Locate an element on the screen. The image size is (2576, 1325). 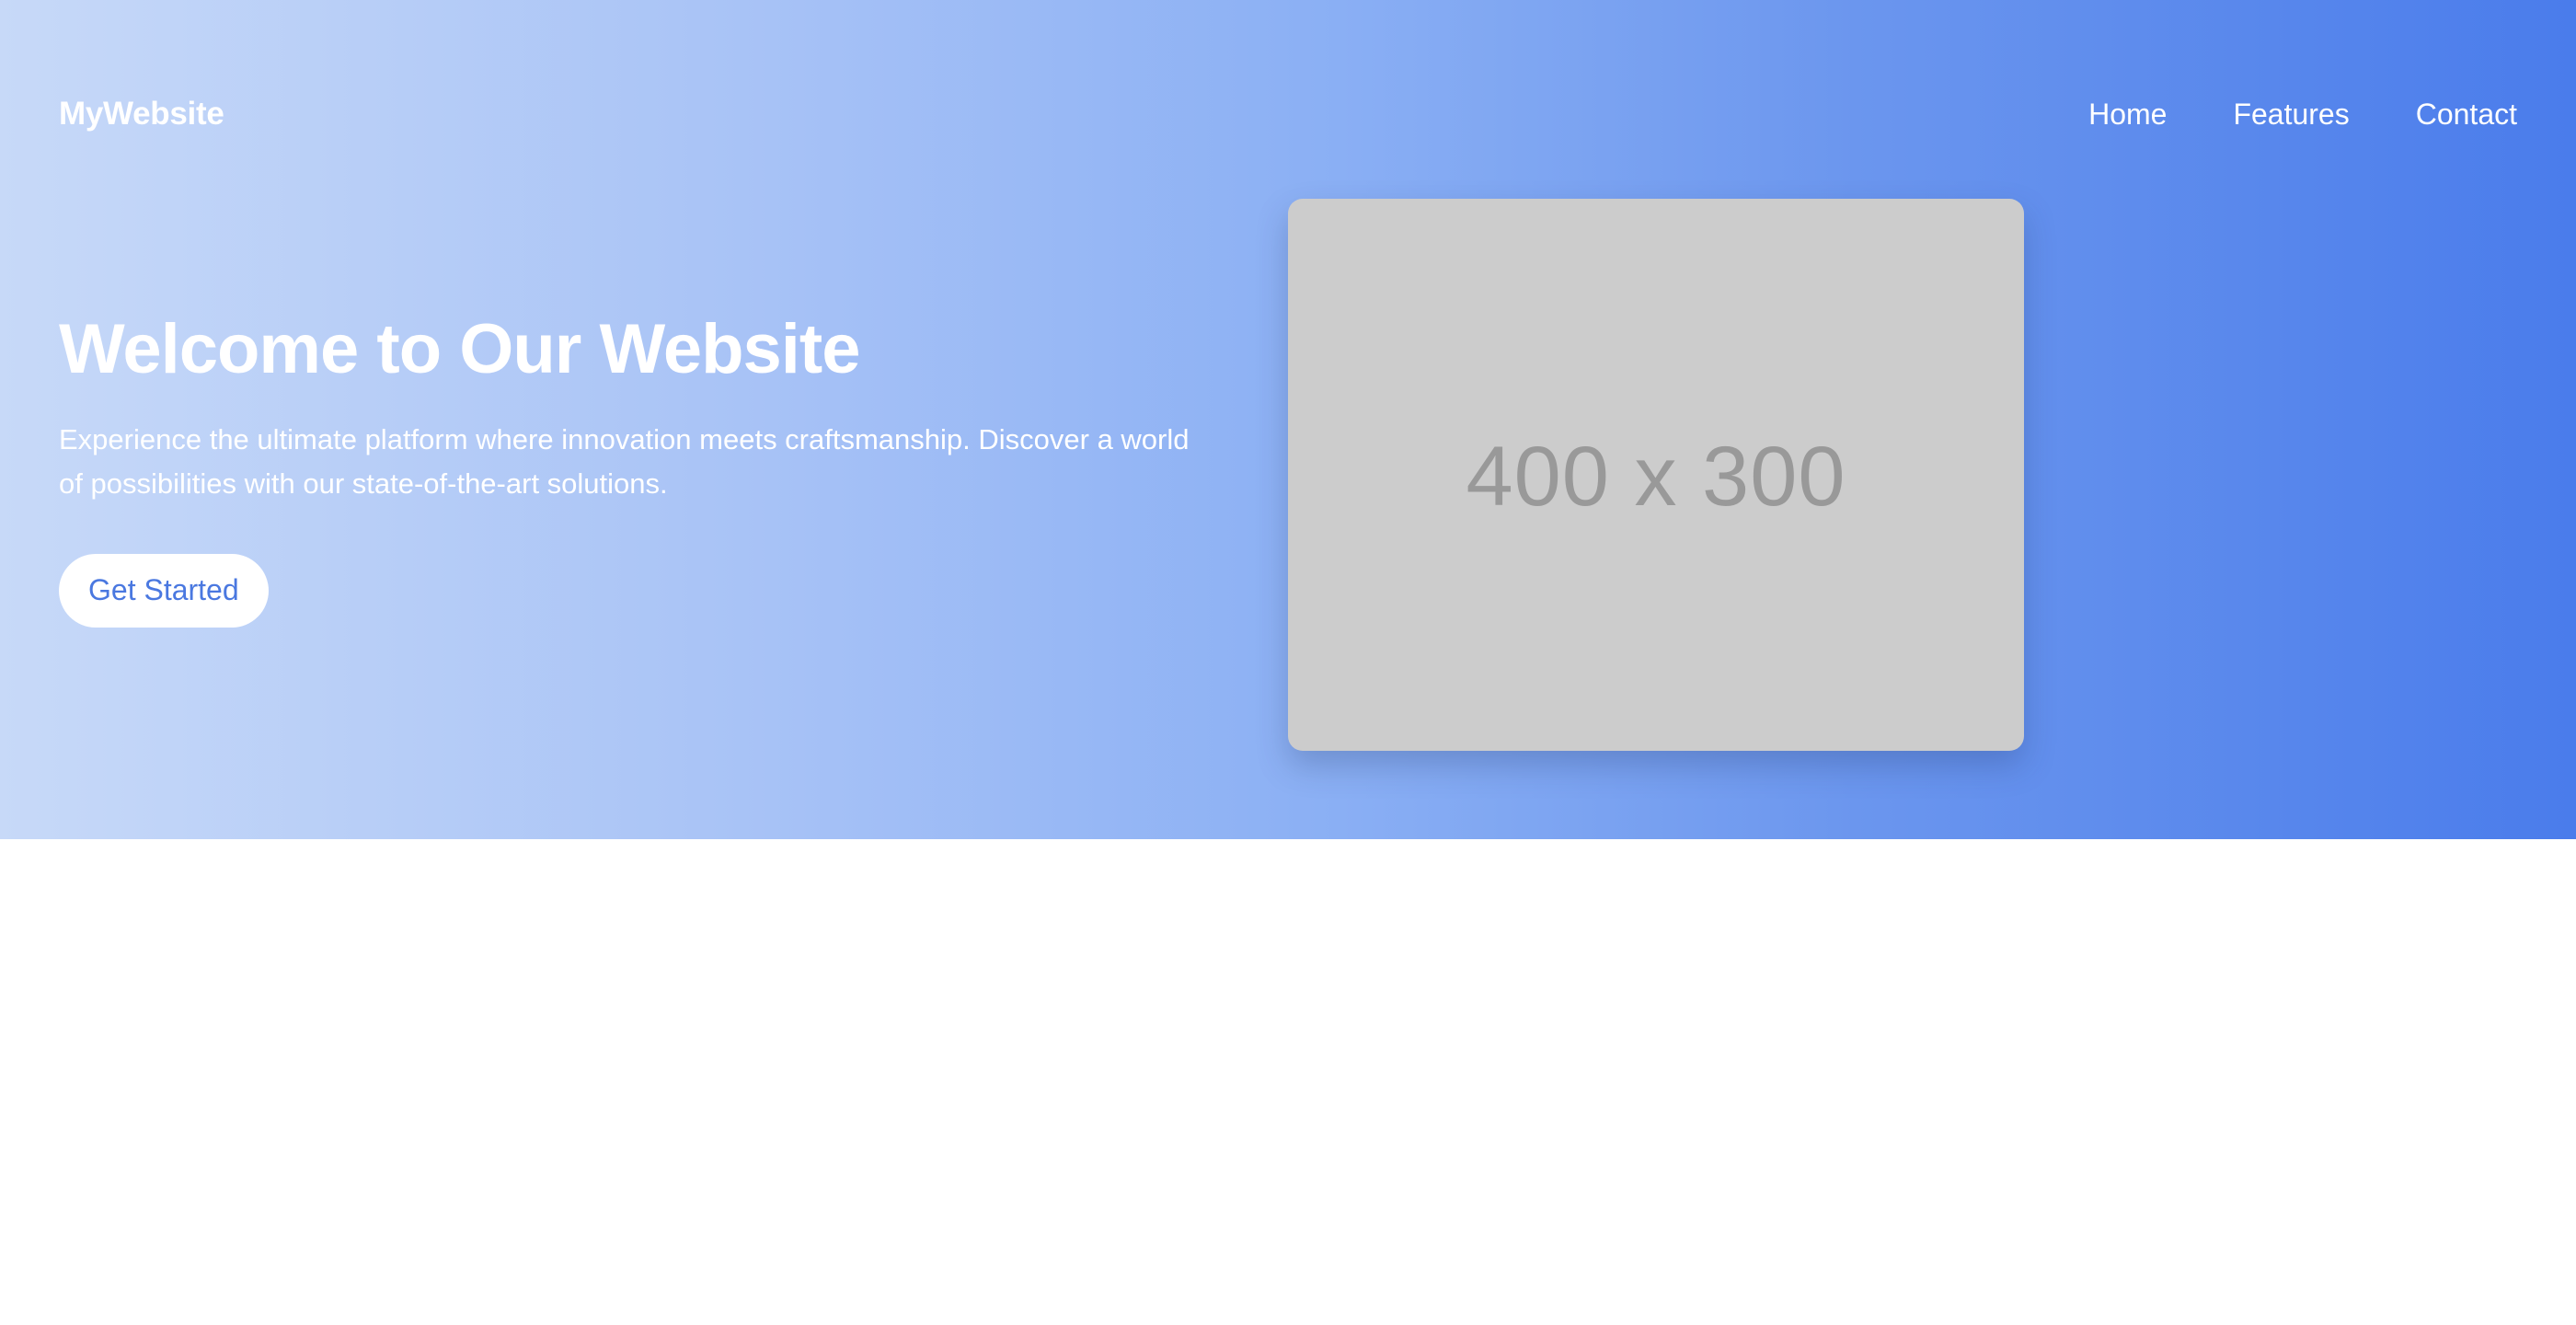
navbar: MyWebsite Home Features Contact is located at coordinates (1288, 114).